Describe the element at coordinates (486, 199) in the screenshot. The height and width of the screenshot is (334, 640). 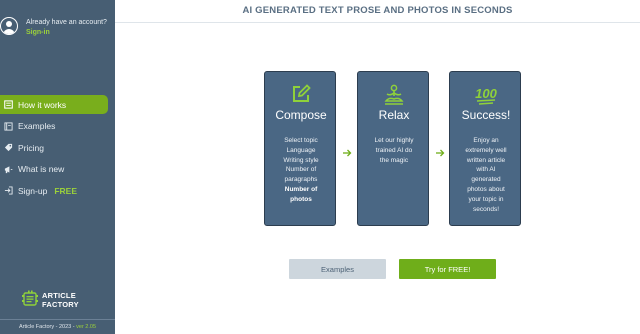
I see `card-line: your topic in` at that location.